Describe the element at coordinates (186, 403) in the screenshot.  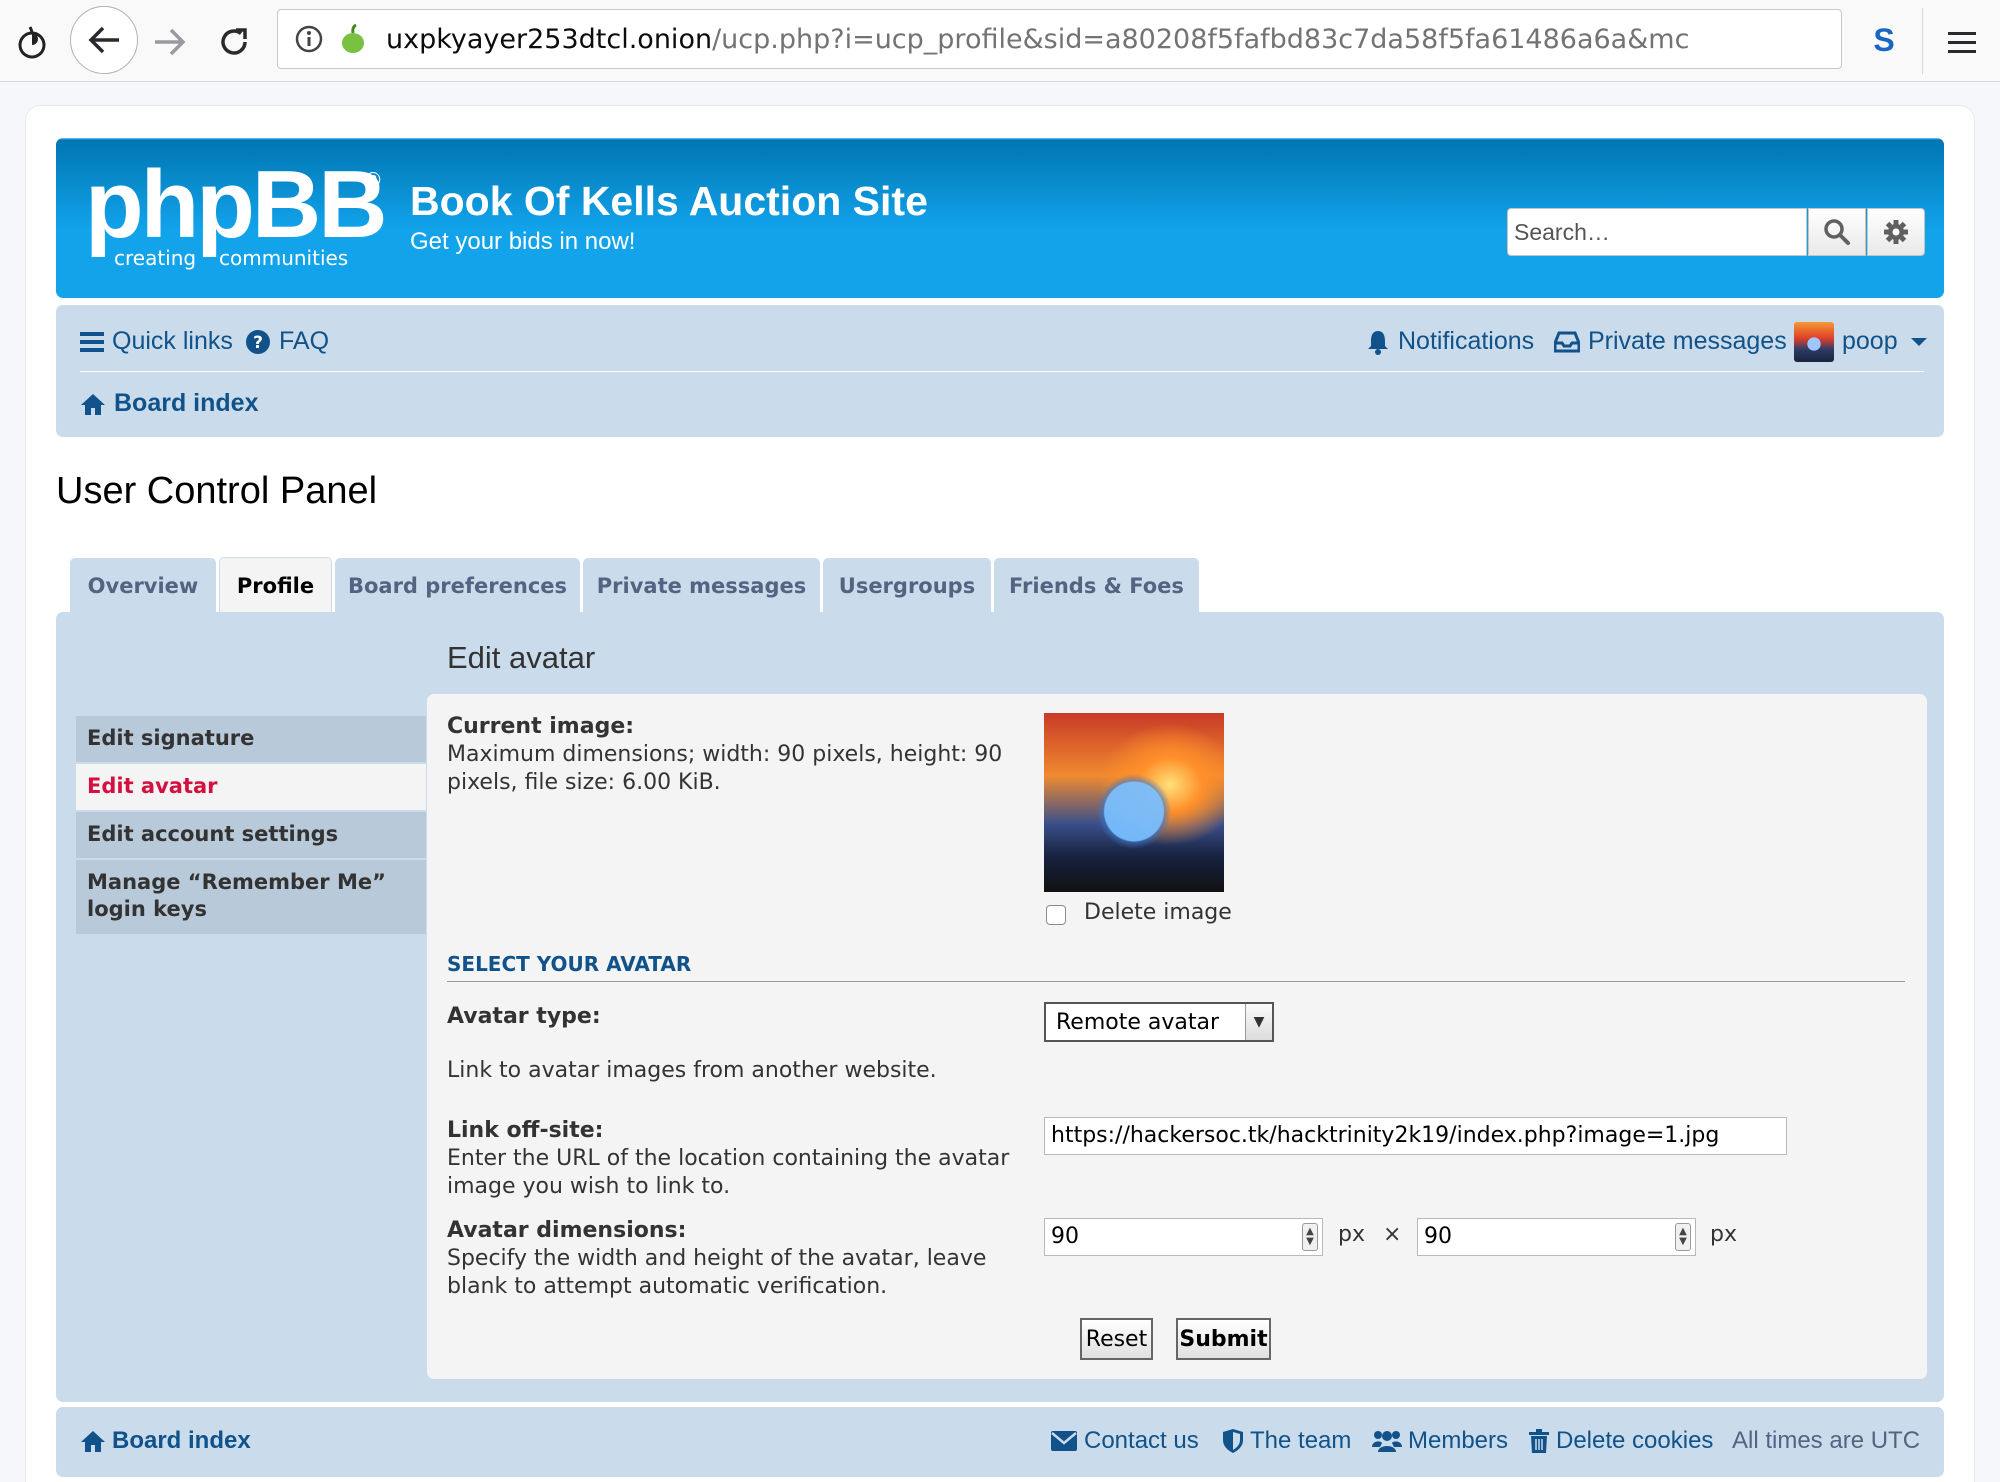
I see `board-index-label: Board index` at that location.